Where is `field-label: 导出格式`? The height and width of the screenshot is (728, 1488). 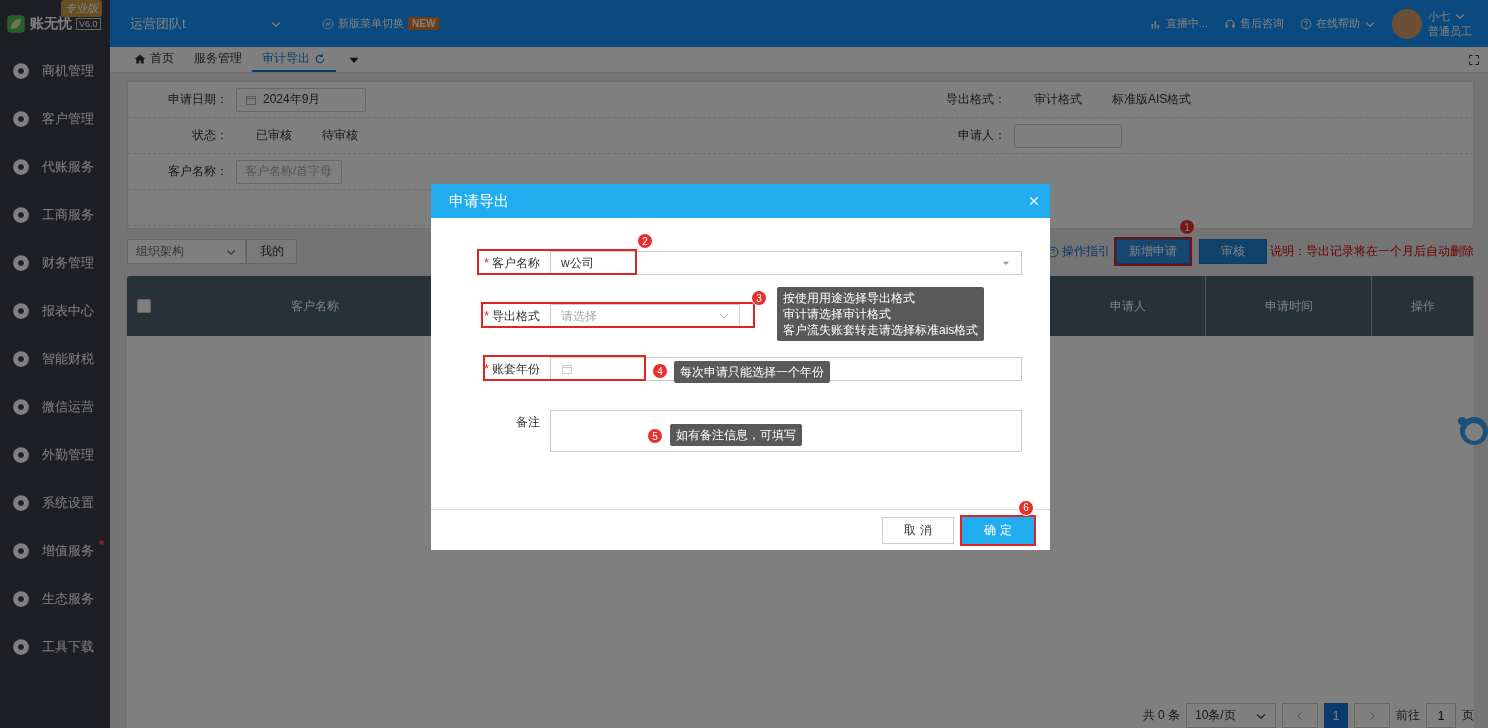 field-label: 导出格式 is located at coordinates (516, 316).